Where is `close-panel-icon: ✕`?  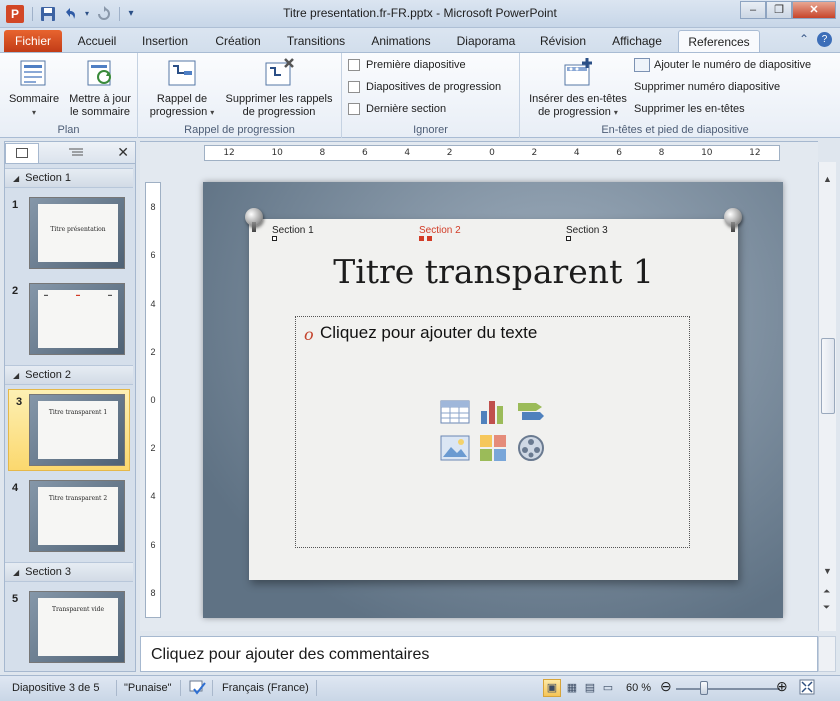 close-panel-icon: ✕ is located at coordinates (123, 152).